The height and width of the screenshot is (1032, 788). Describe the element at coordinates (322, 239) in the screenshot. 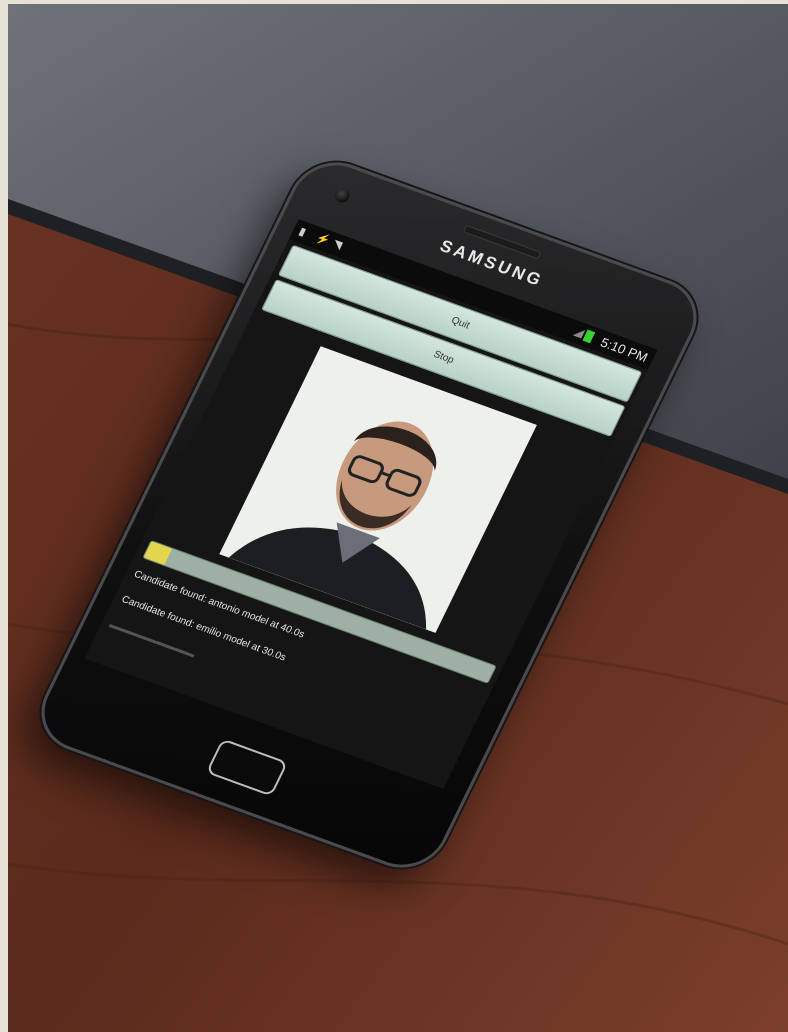

I see `usb-icon: ⚡` at that location.